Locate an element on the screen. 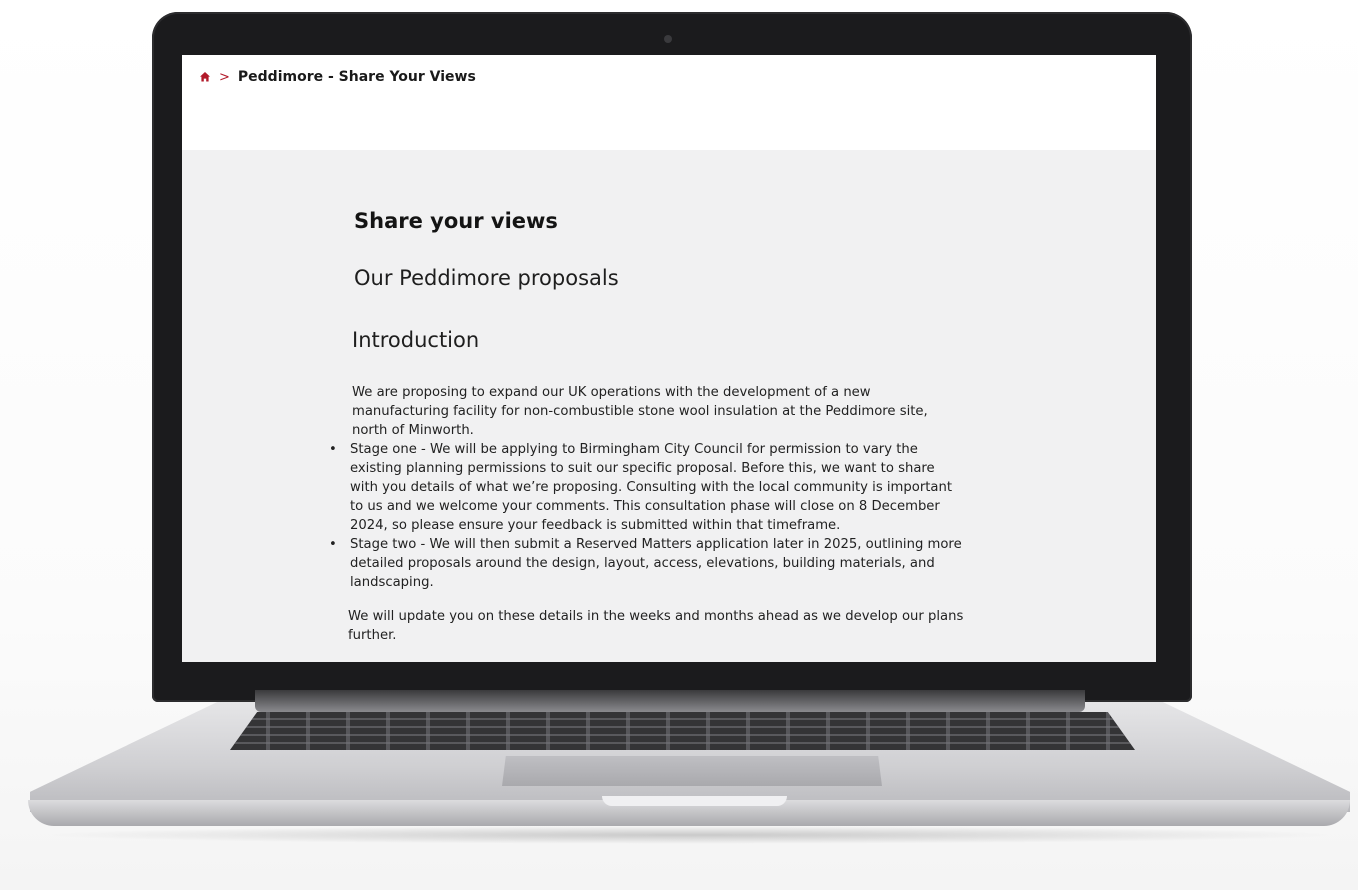  home-icon is located at coordinates (205, 77).